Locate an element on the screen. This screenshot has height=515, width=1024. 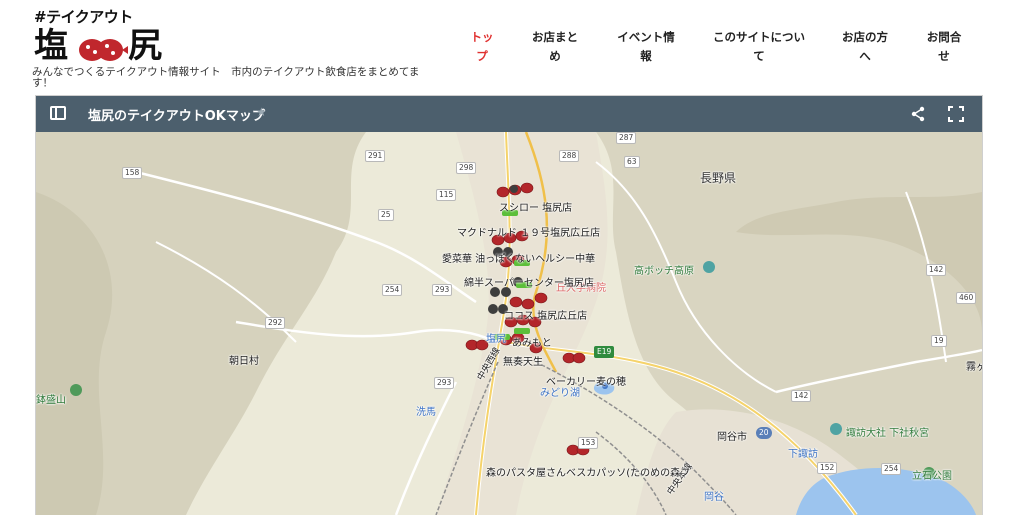
route-shield: 292 is located at coordinates (275, 323).